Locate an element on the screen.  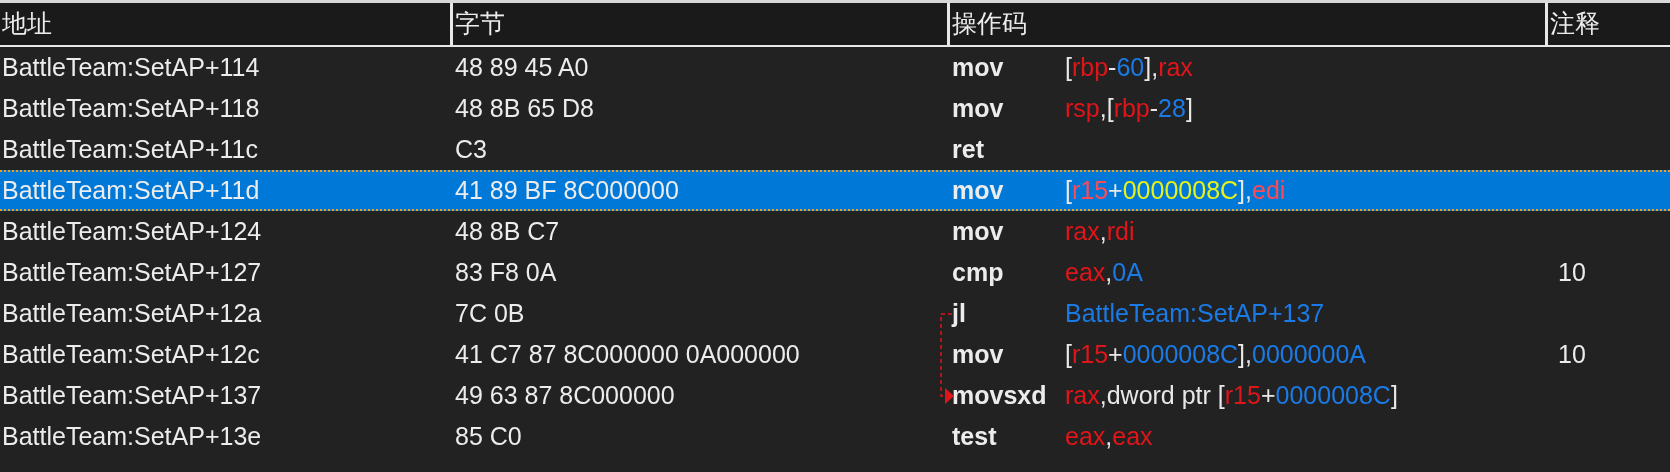
operand-text: eax,0A is located at coordinates (1104, 272).